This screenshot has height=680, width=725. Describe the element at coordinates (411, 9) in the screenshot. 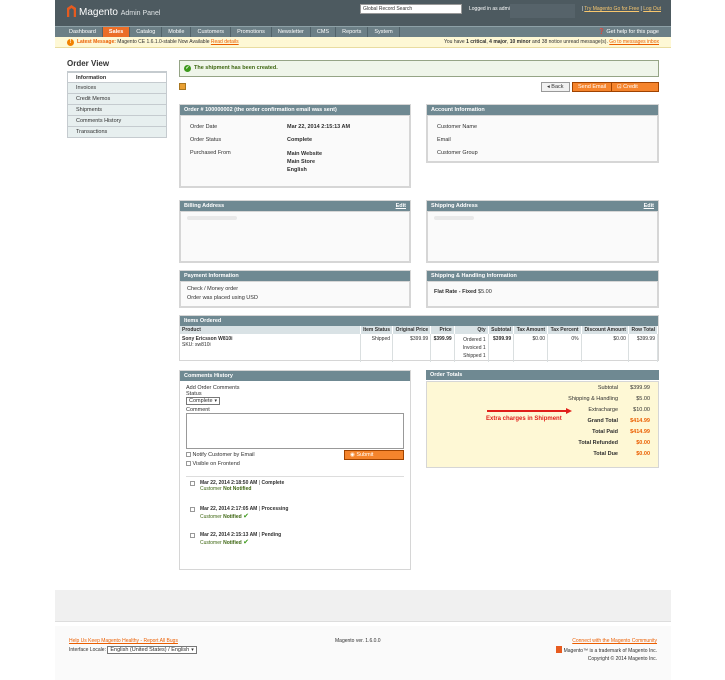

I see `global-search-input: Global Record Search` at that location.